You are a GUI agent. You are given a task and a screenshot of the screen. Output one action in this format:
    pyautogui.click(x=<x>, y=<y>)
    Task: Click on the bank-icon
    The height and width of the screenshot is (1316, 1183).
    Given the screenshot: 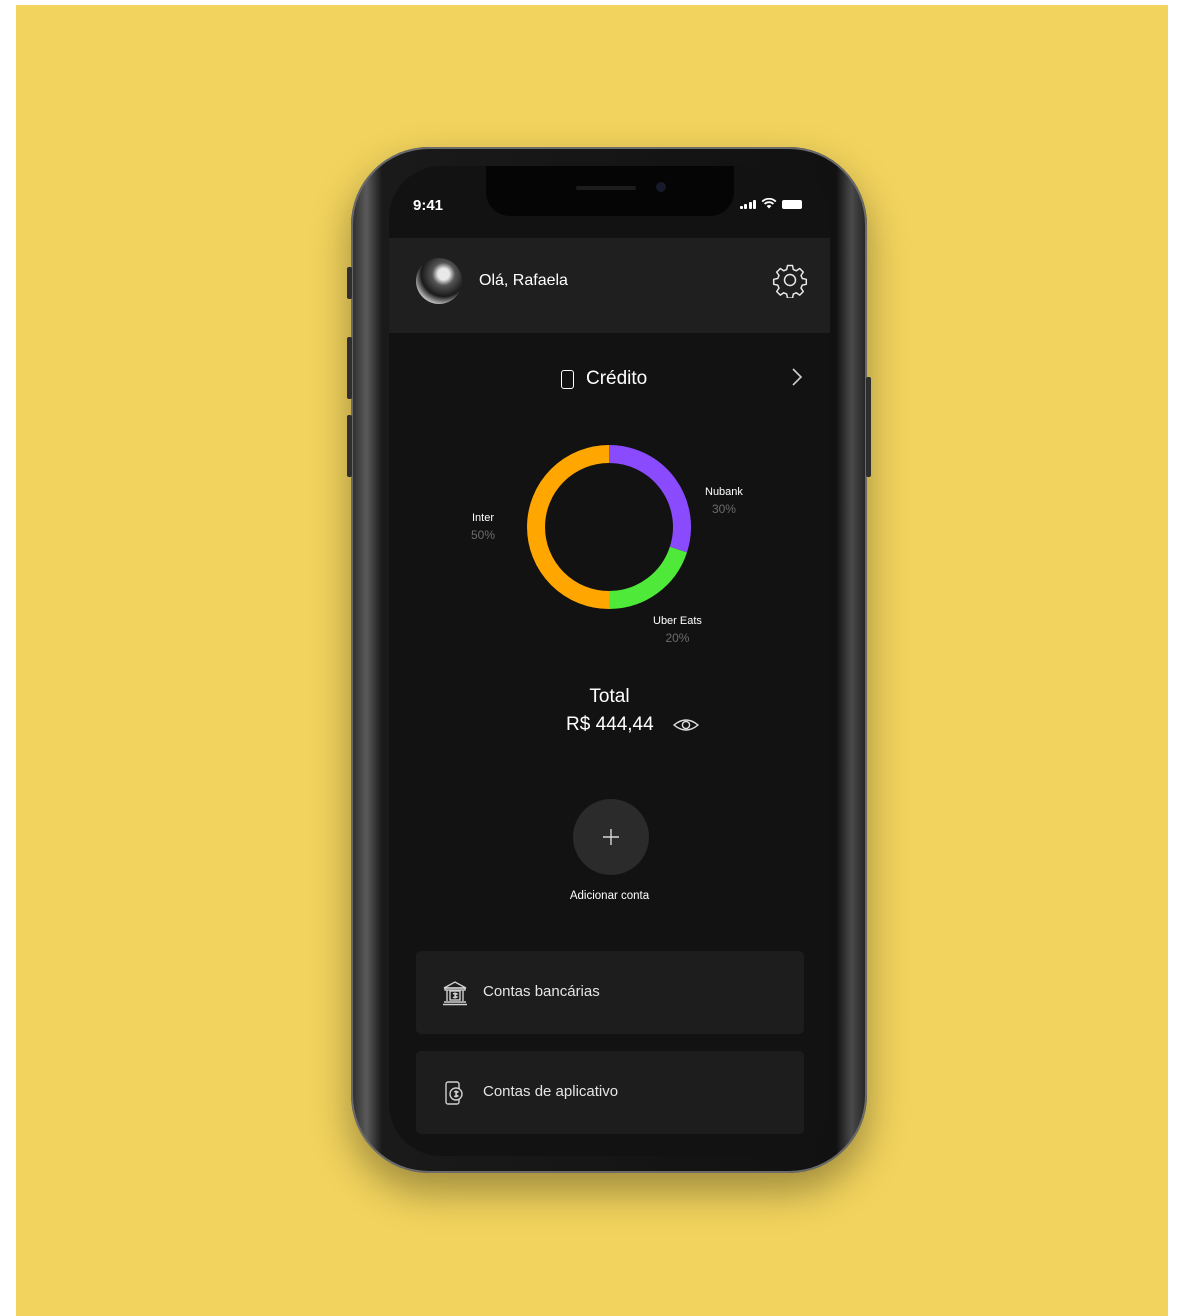 What is the action you would take?
    pyautogui.click(x=455, y=993)
    